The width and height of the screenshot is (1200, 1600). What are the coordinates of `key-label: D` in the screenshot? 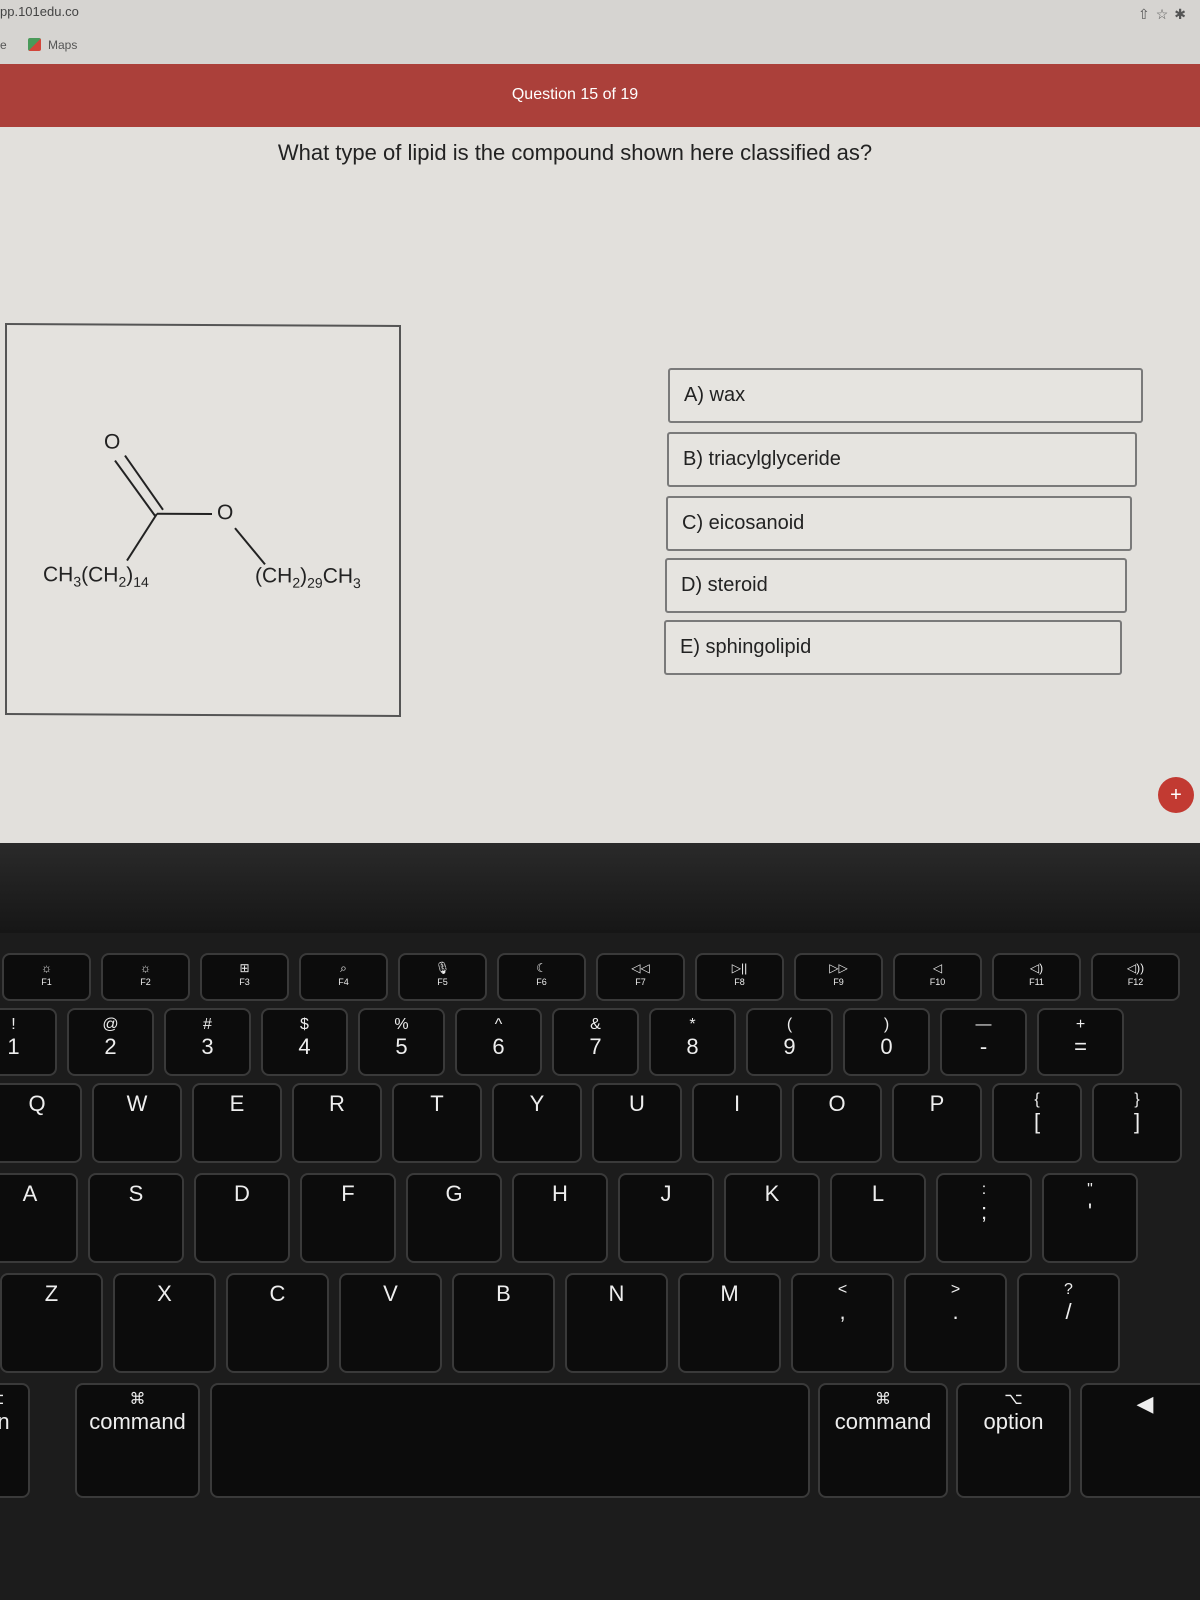 It's located at (242, 1193).